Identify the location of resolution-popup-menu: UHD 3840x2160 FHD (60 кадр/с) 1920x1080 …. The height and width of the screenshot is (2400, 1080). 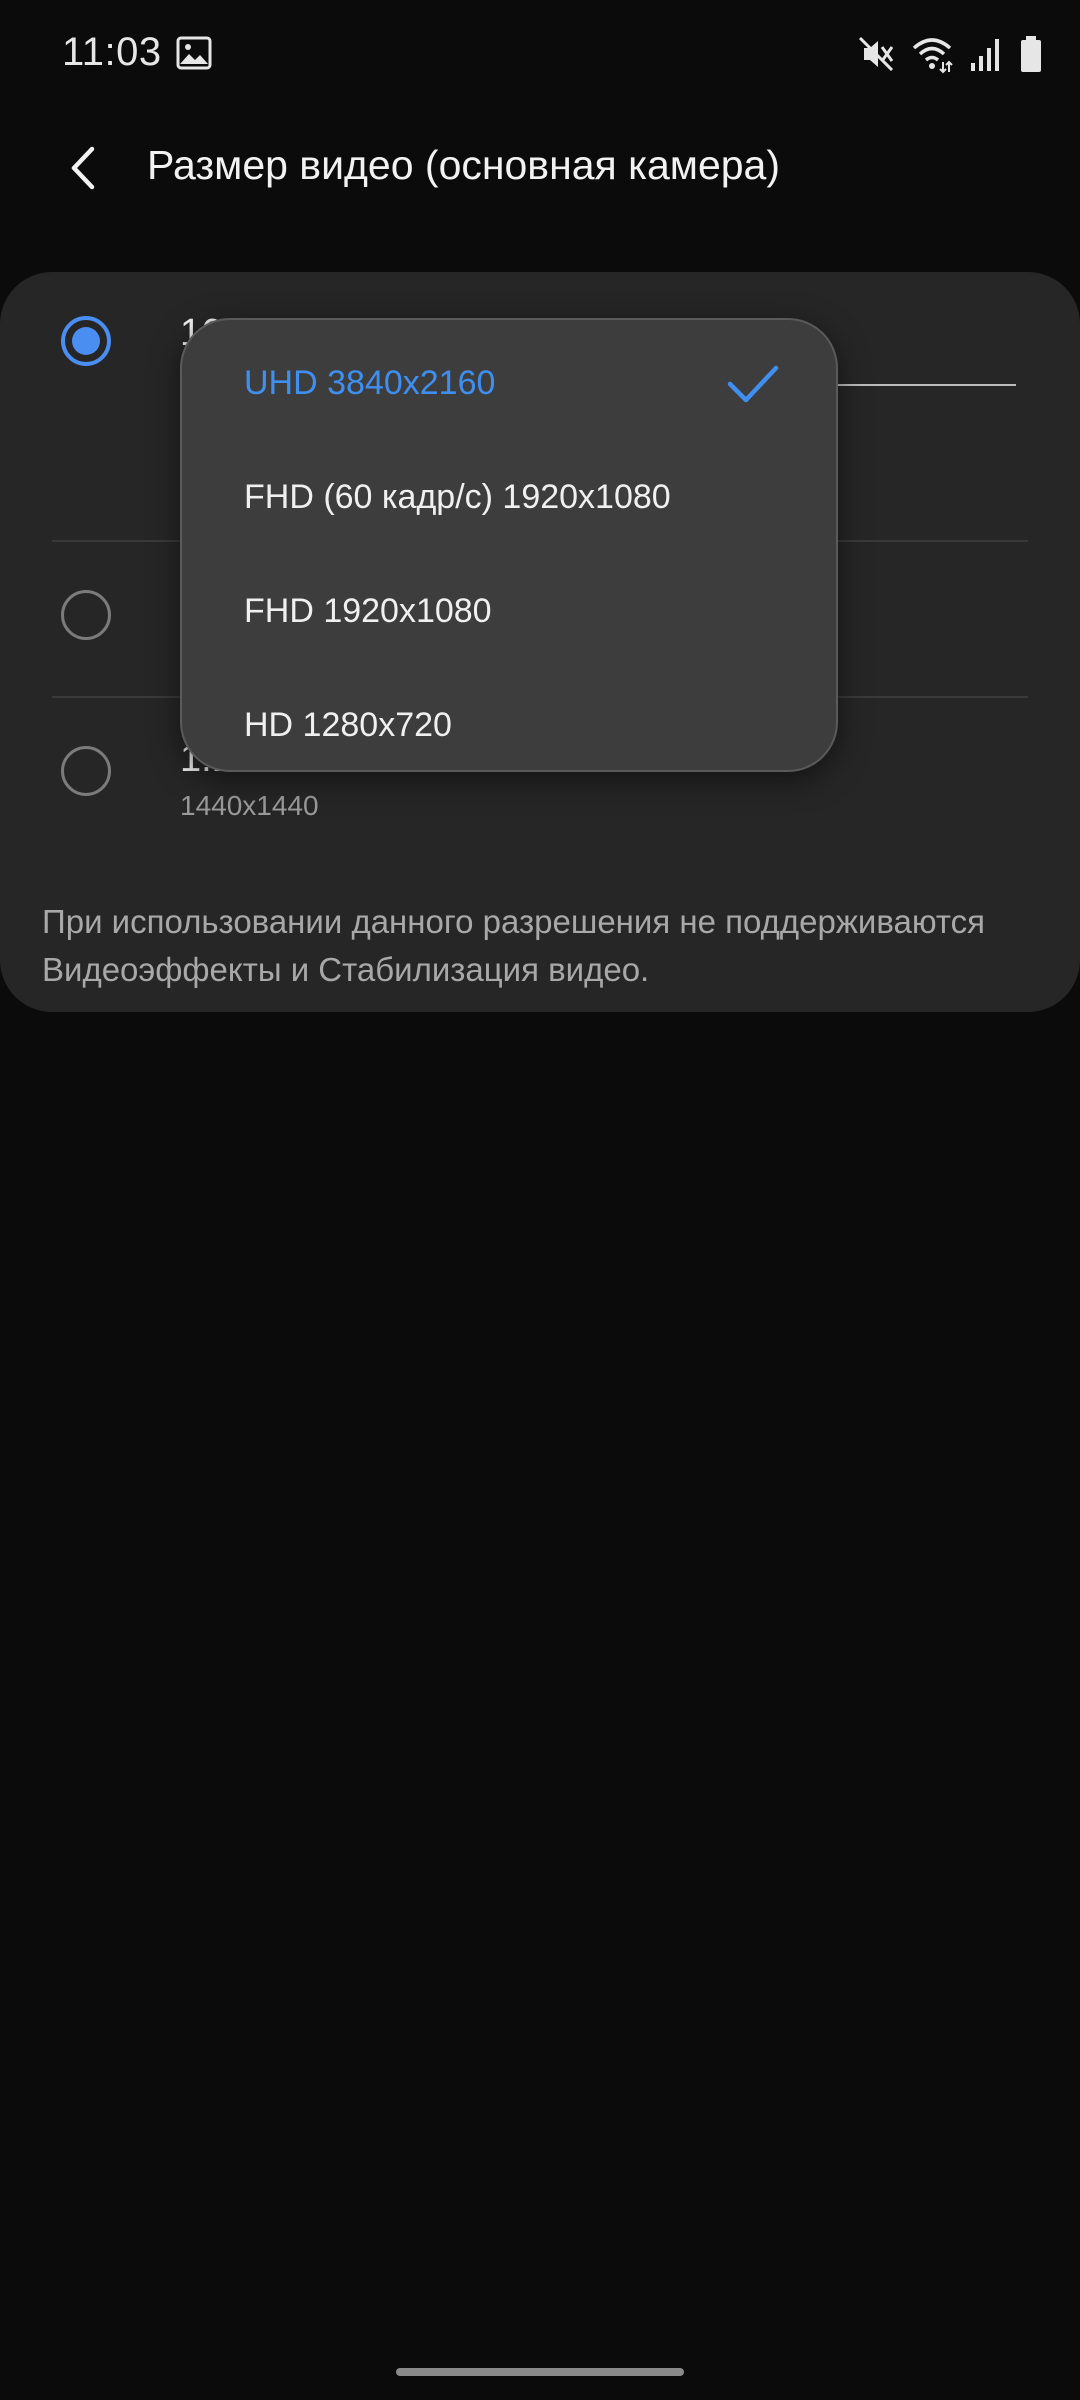
(509, 545).